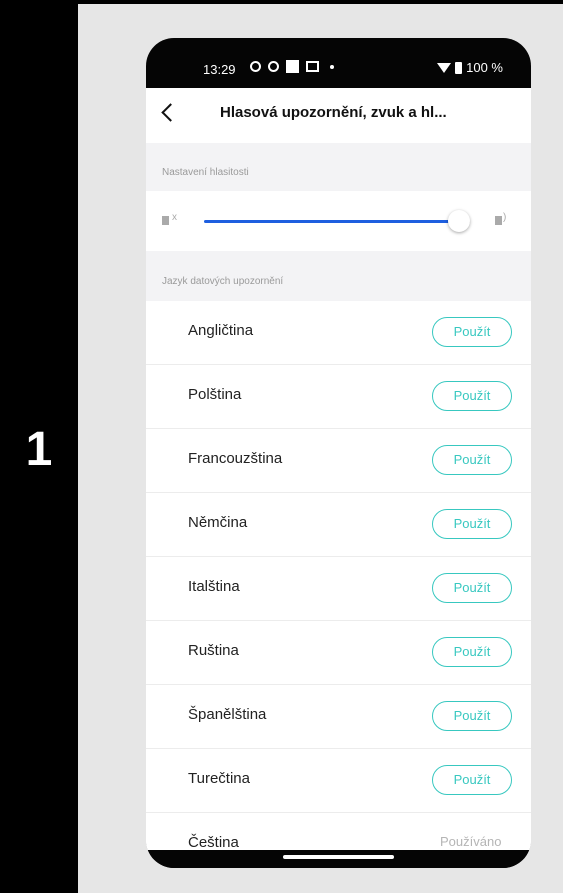 Image resolution: width=563 pixels, height=893 pixels. Describe the element at coordinates (331, 221) in the screenshot. I see `volume-slider-fill` at that location.